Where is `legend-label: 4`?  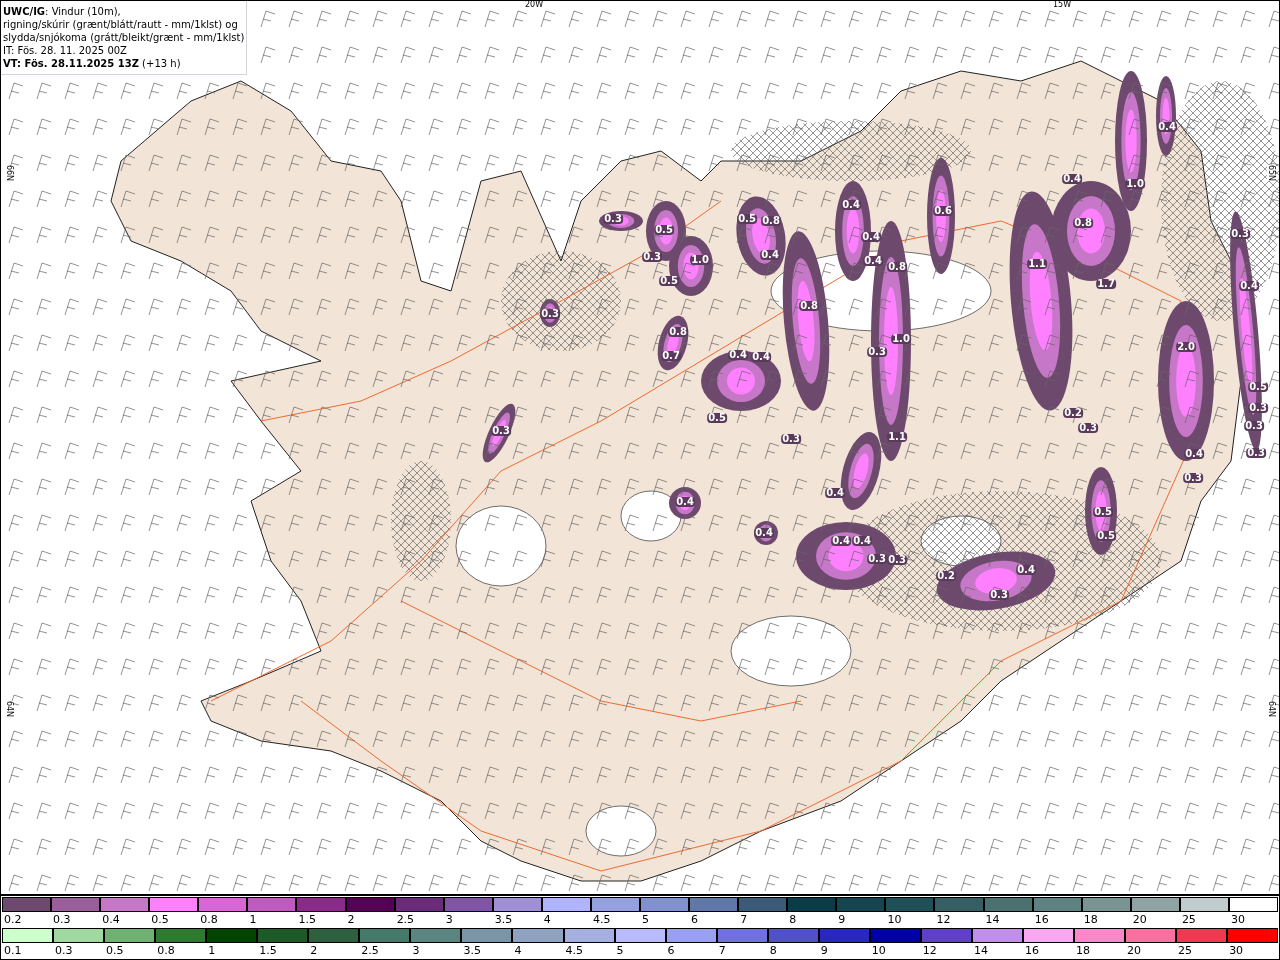
legend-label: 4 is located at coordinates (547, 920).